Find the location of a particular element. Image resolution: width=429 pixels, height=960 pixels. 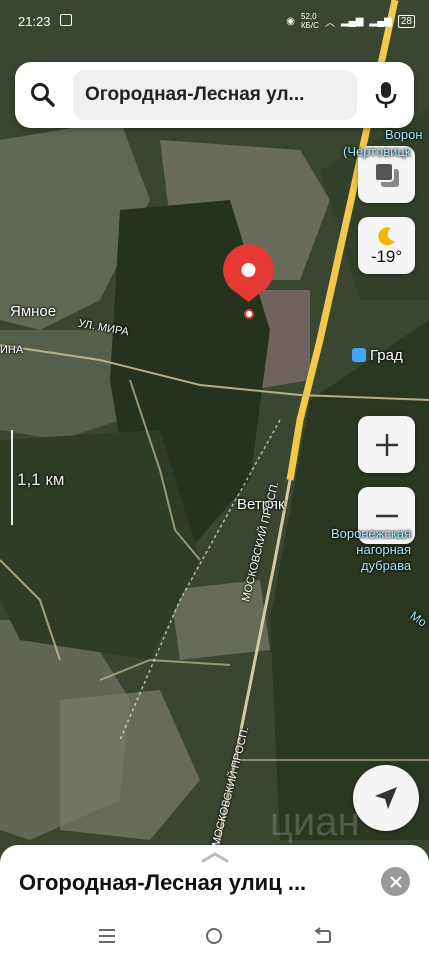

poi-grad: Град is located at coordinates (377, 355).